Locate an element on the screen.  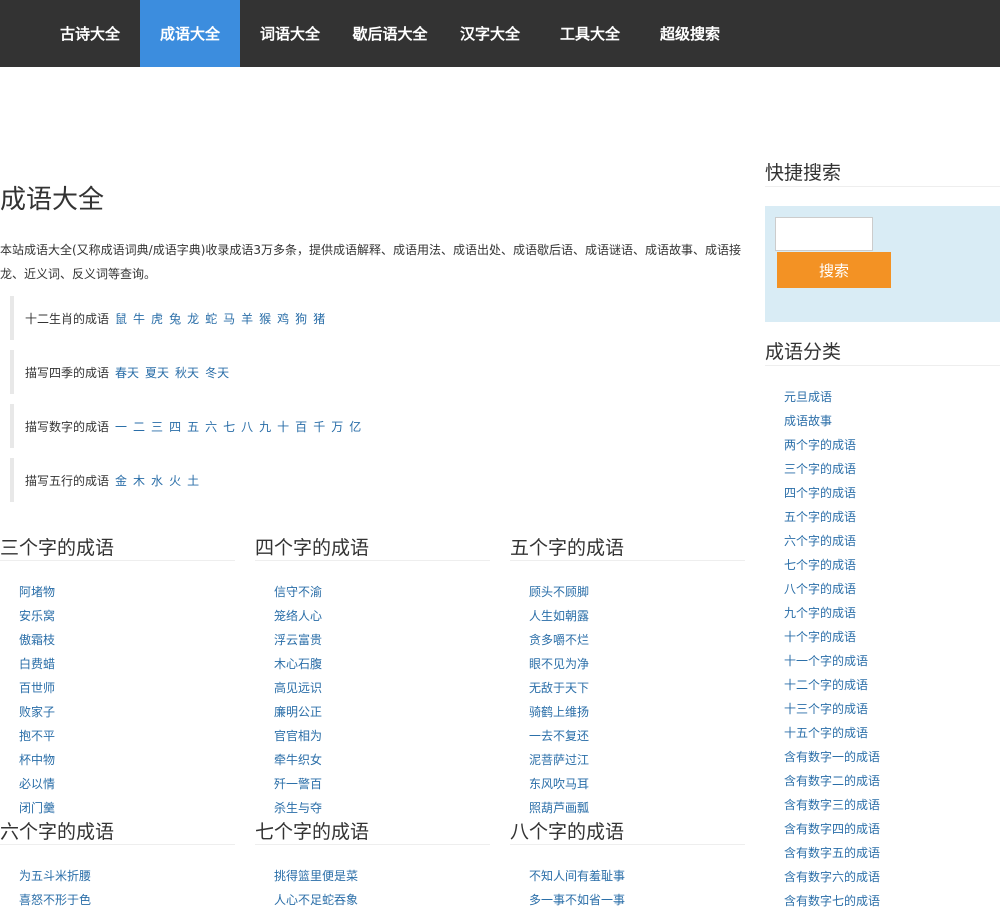
list-item: 无敌于天下 is located at coordinates (637, 688).